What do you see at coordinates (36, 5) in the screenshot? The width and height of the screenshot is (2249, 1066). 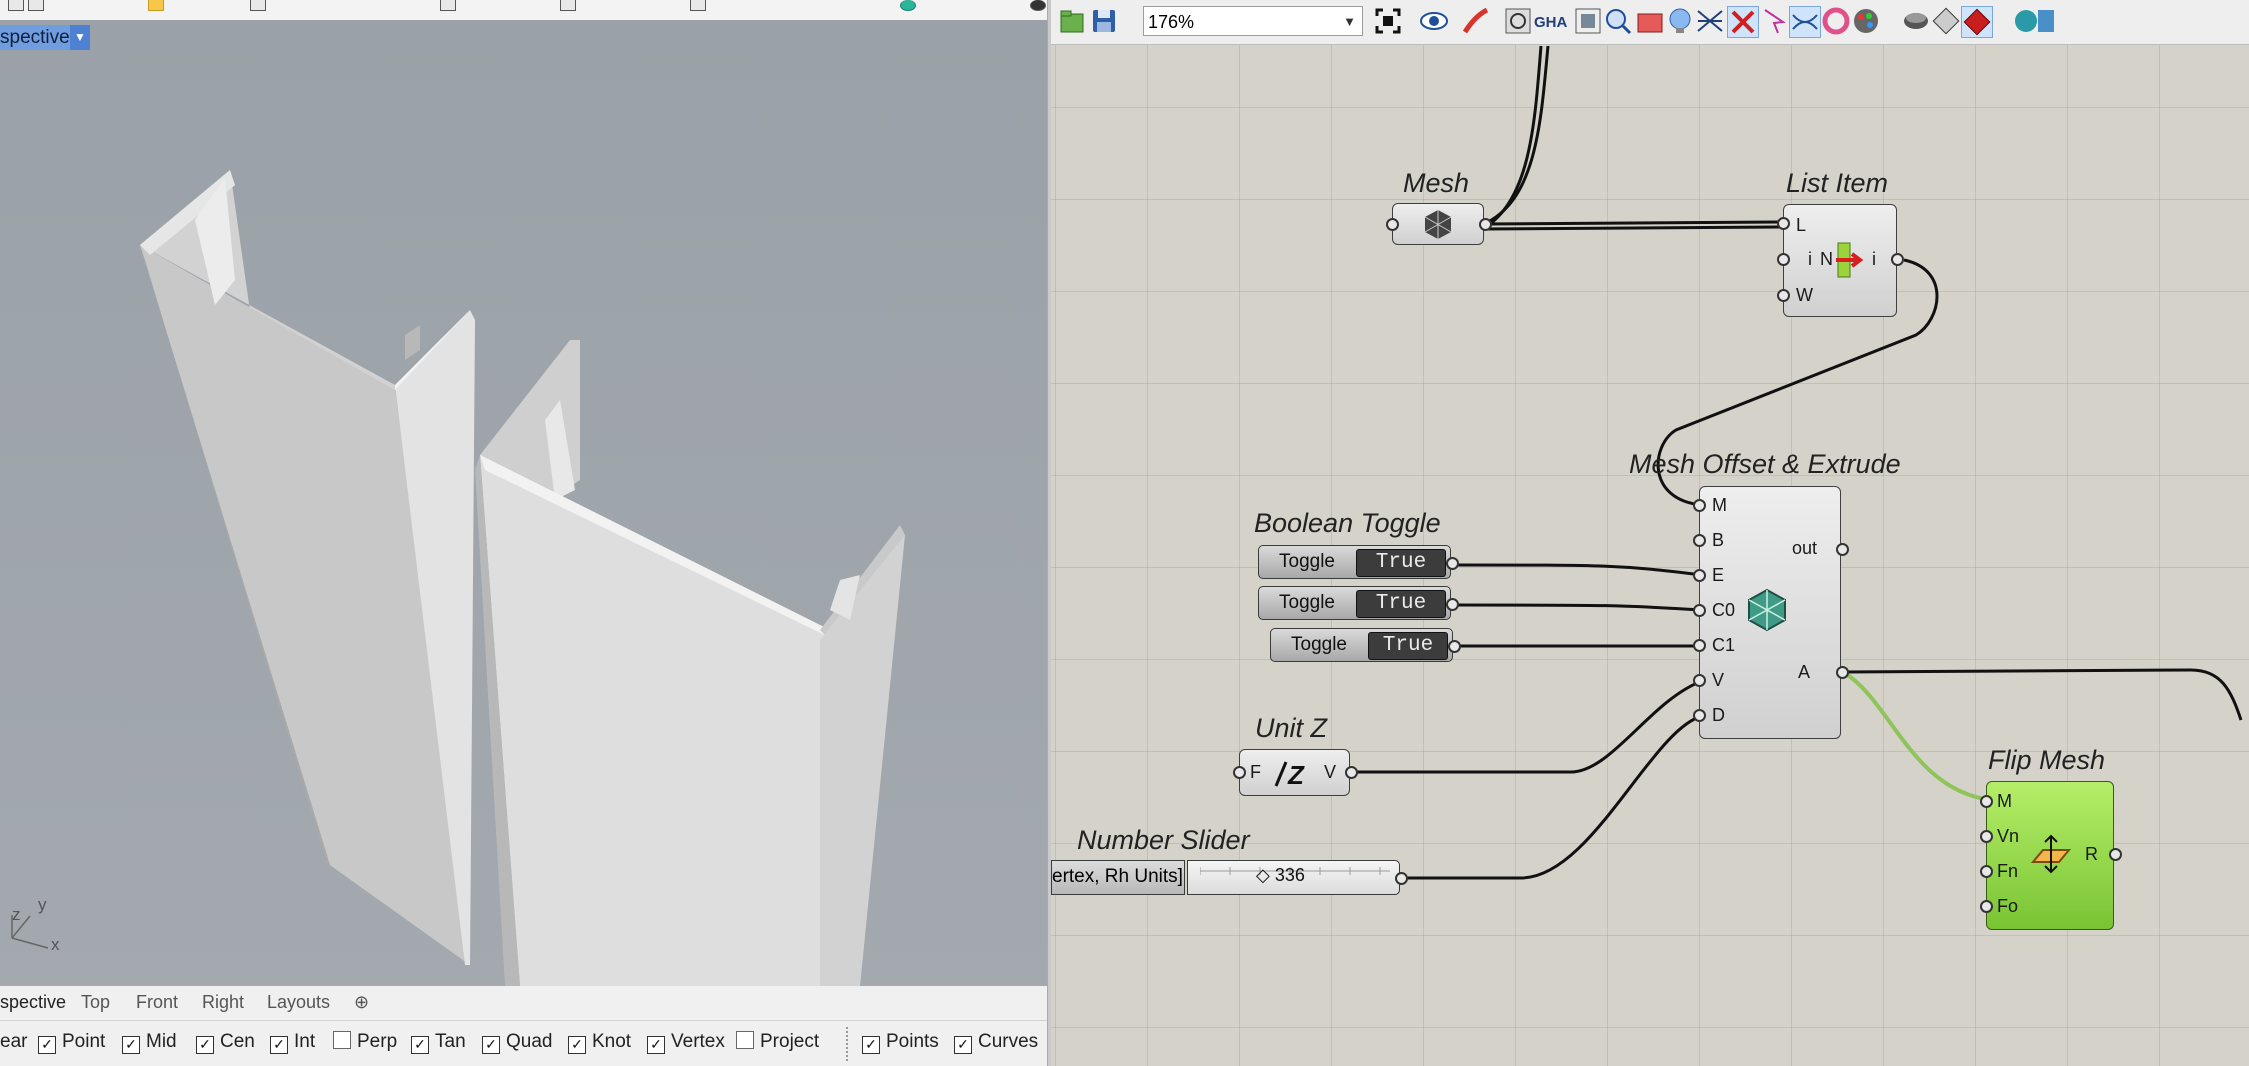 I see `open-icon` at bounding box center [36, 5].